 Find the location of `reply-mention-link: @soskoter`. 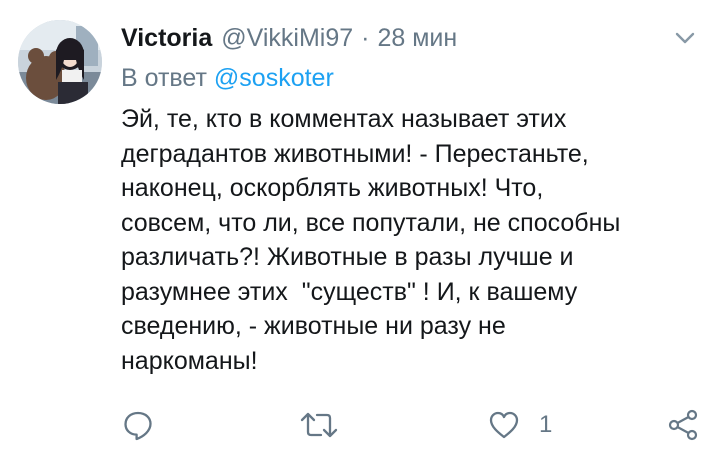

reply-mention-link: @soskoter is located at coordinates (274, 78).